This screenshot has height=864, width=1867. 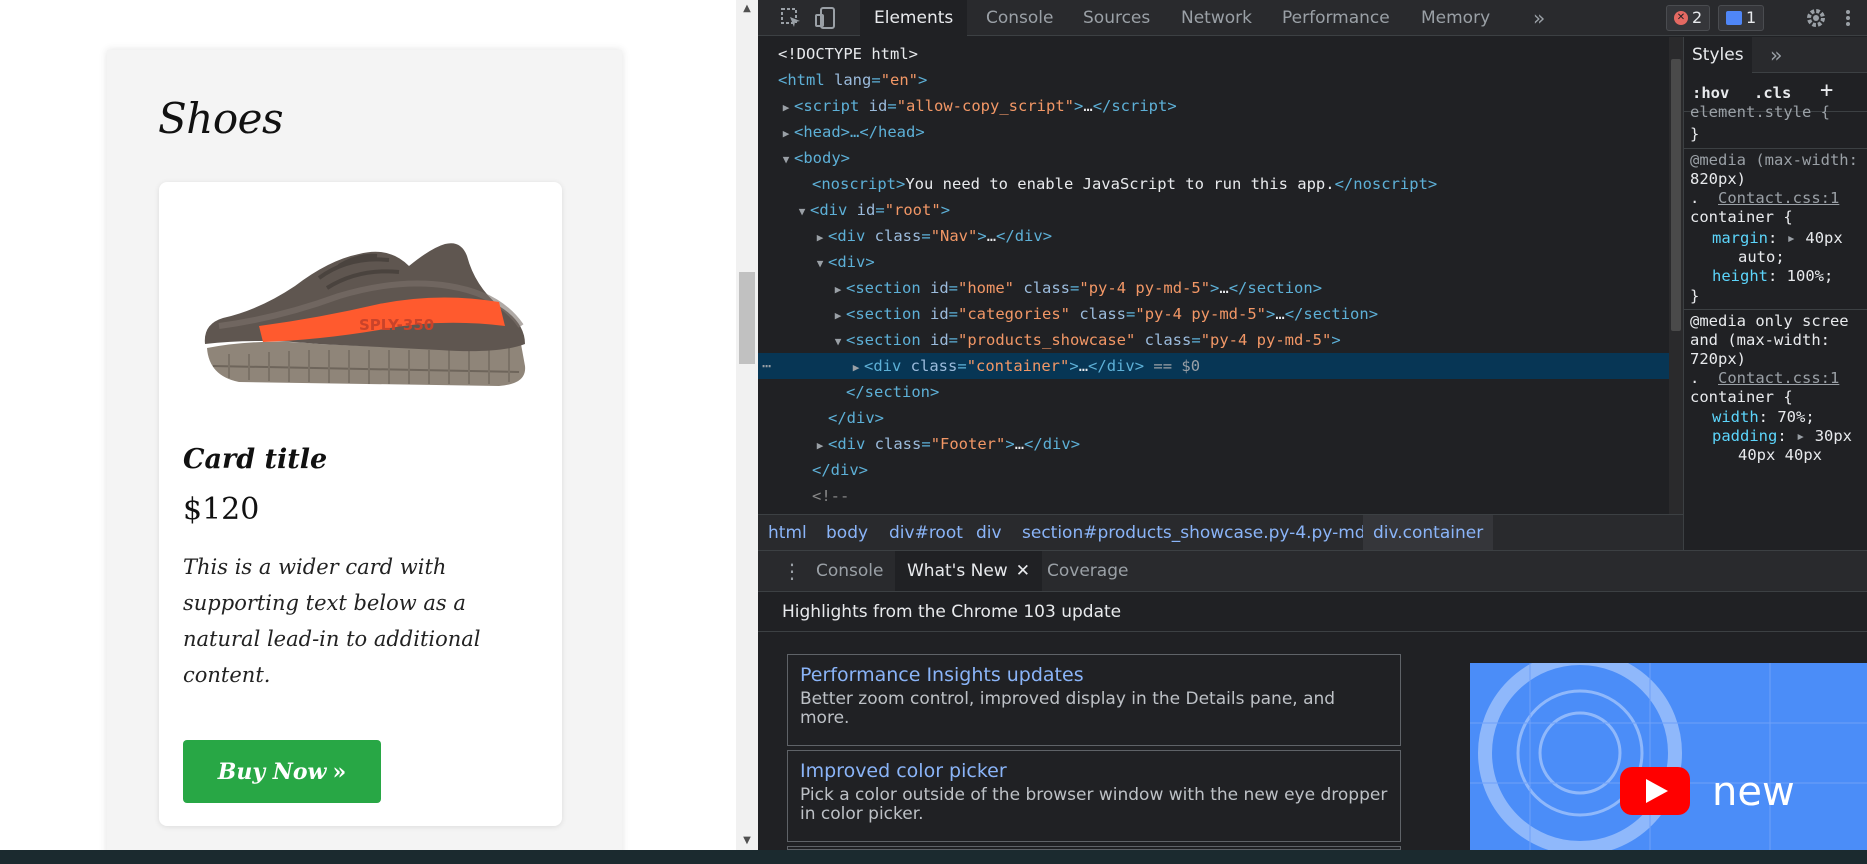 What do you see at coordinates (1116, 18) in the screenshot?
I see `tab-sources: Sources` at bounding box center [1116, 18].